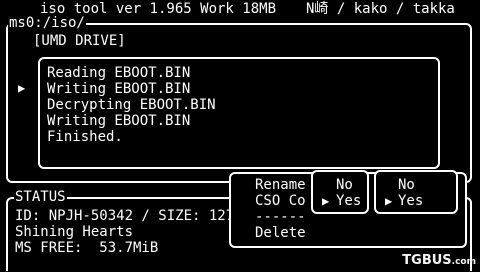 The image size is (480, 272). I want to click on menu-item-delete: Delete, so click(280, 233).